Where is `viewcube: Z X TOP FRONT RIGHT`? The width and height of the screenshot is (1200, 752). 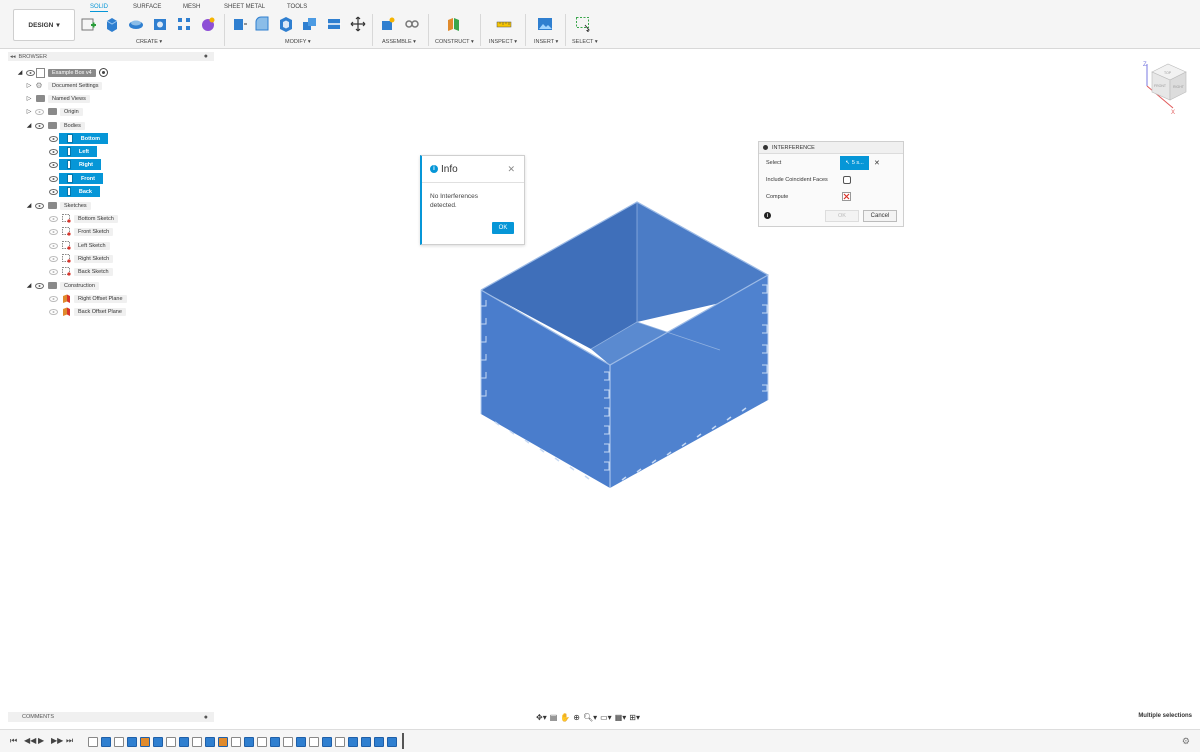 viewcube: Z X TOP FRONT RIGHT is located at coordinates (1166, 87).